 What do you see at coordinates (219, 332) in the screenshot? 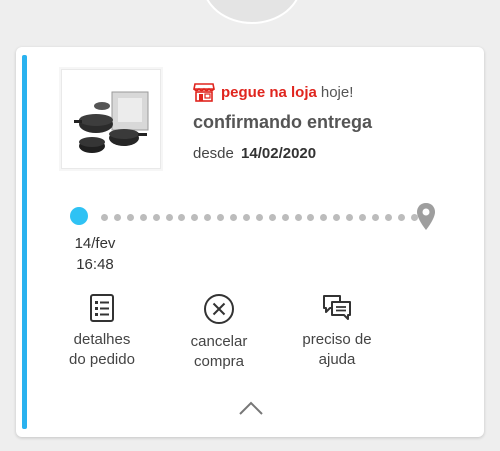
I see `cancel-purchase-button: cancelar compra` at bounding box center [219, 332].